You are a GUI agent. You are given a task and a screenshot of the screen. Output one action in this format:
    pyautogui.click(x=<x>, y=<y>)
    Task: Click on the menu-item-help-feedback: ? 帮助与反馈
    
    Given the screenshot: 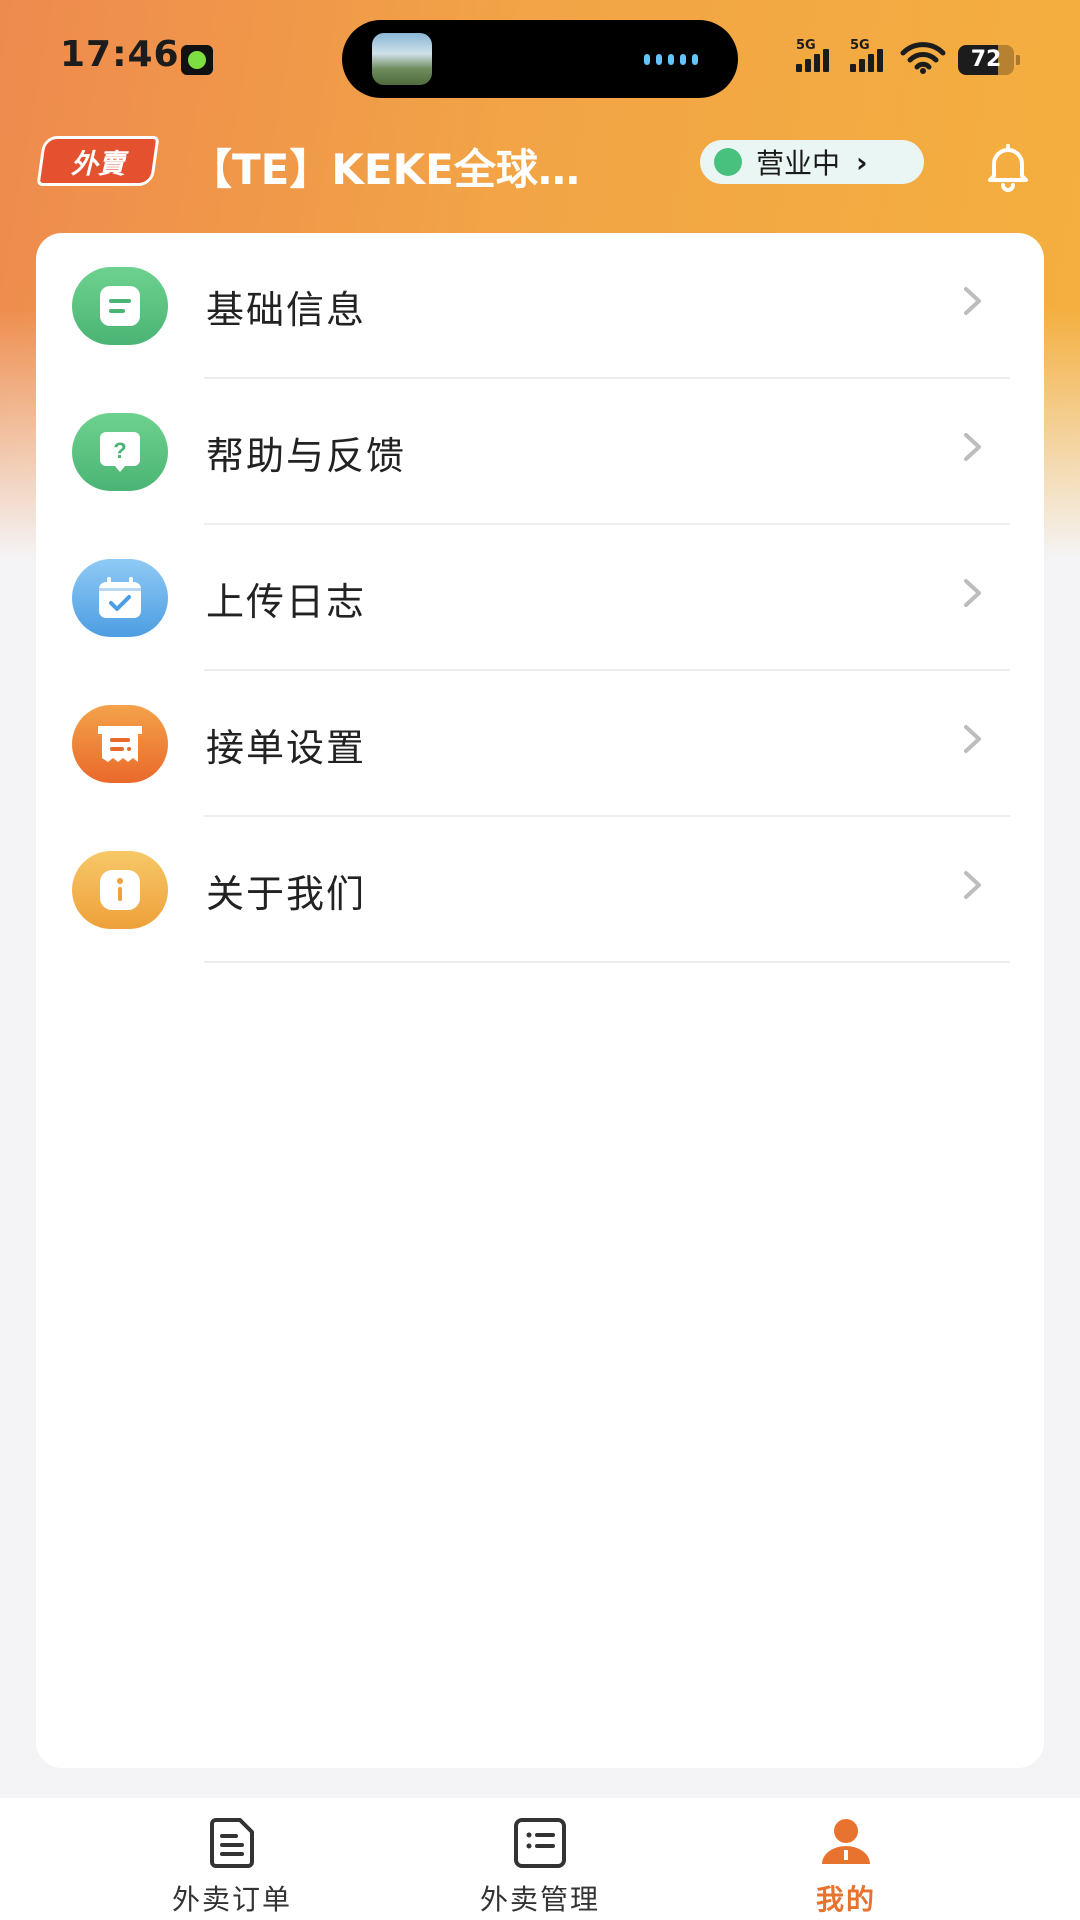 What is the action you would take?
    pyautogui.click(x=540, y=452)
    